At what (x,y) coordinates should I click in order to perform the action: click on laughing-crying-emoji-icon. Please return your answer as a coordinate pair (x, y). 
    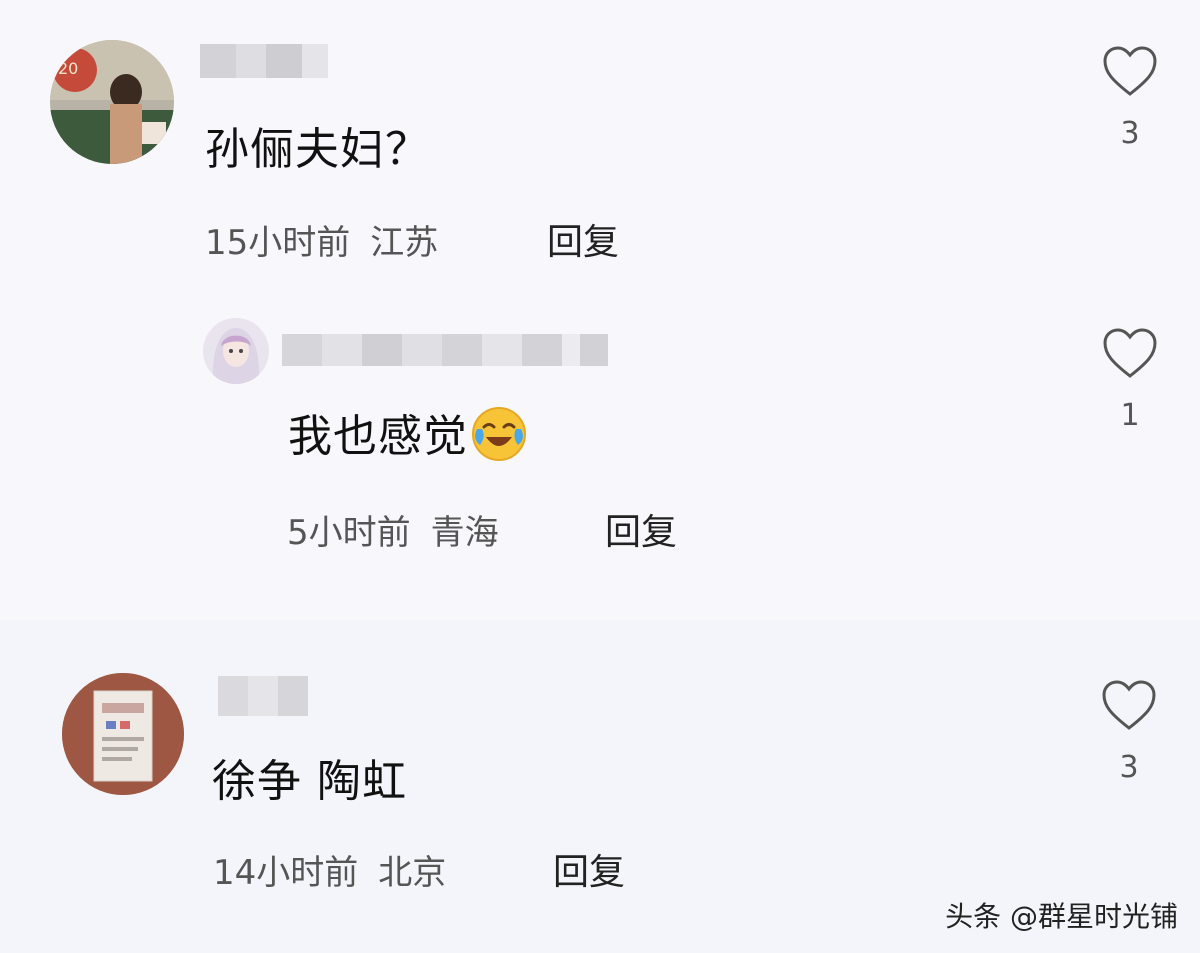
    Looking at the image, I should click on (499, 439).